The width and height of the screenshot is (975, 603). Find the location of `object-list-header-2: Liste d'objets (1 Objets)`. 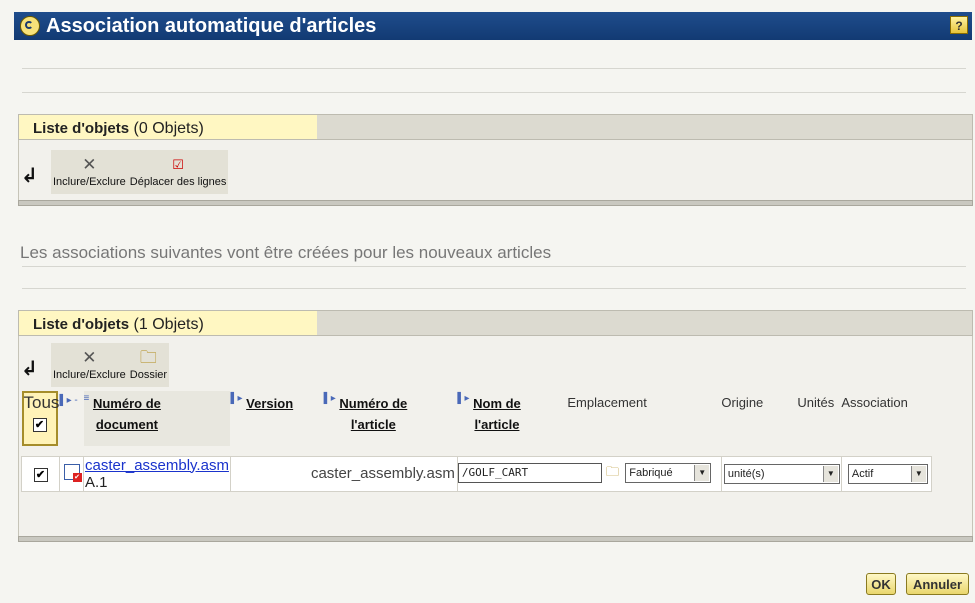

object-list-header-2: Liste d'objets (1 Objets) is located at coordinates (495, 323).